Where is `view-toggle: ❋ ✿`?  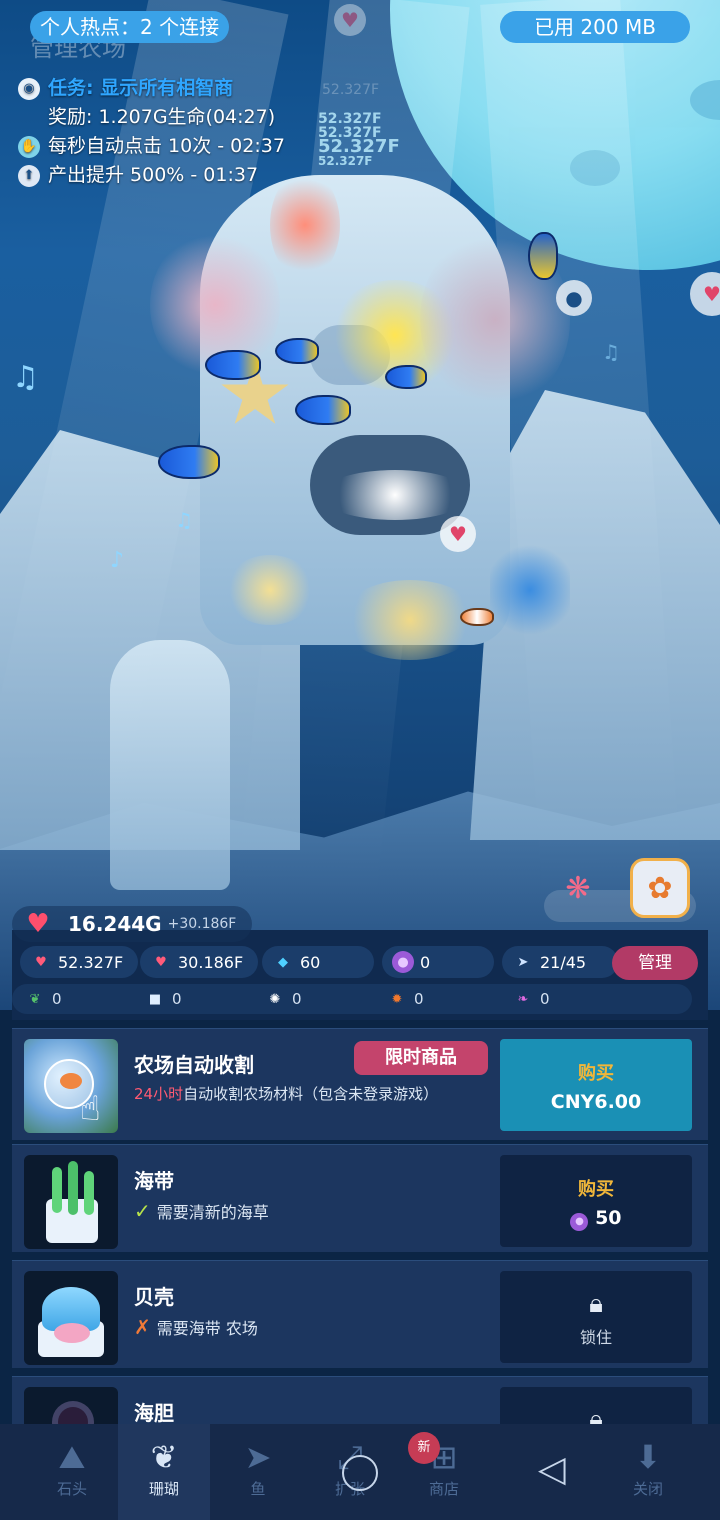
view-toggle: ❋ ✿ is located at coordinates (620, 890).